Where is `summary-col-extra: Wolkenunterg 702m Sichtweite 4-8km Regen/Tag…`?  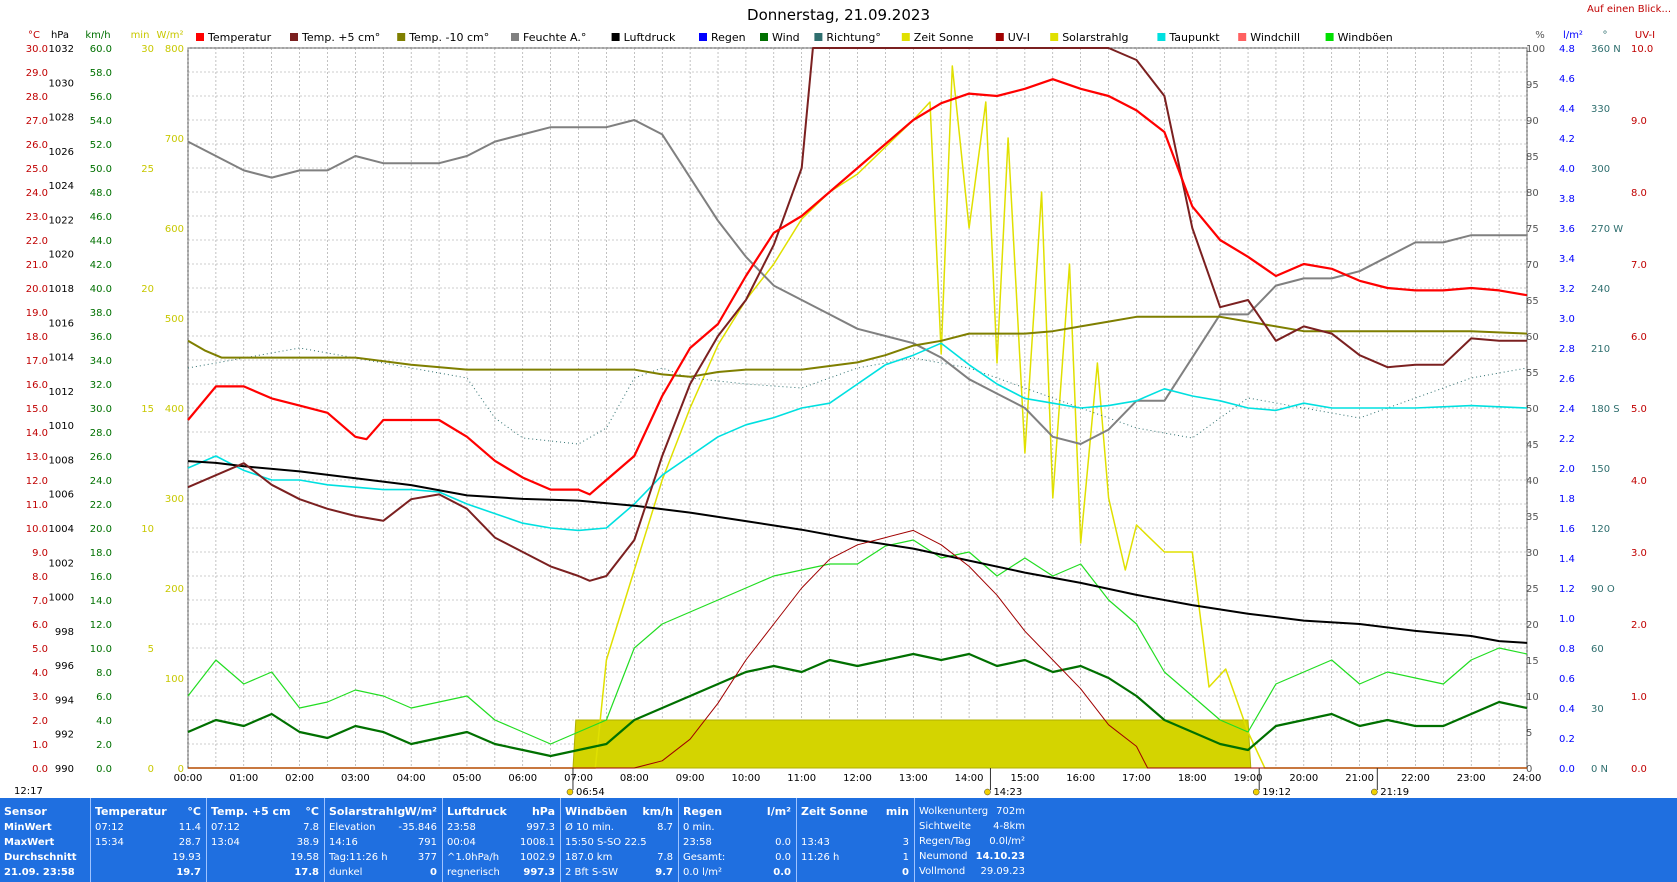
summary-col-extra: Wolkenunterg 702m Sichtweite 4-8km Regen/Tag… is located at coordinates (972, 840).